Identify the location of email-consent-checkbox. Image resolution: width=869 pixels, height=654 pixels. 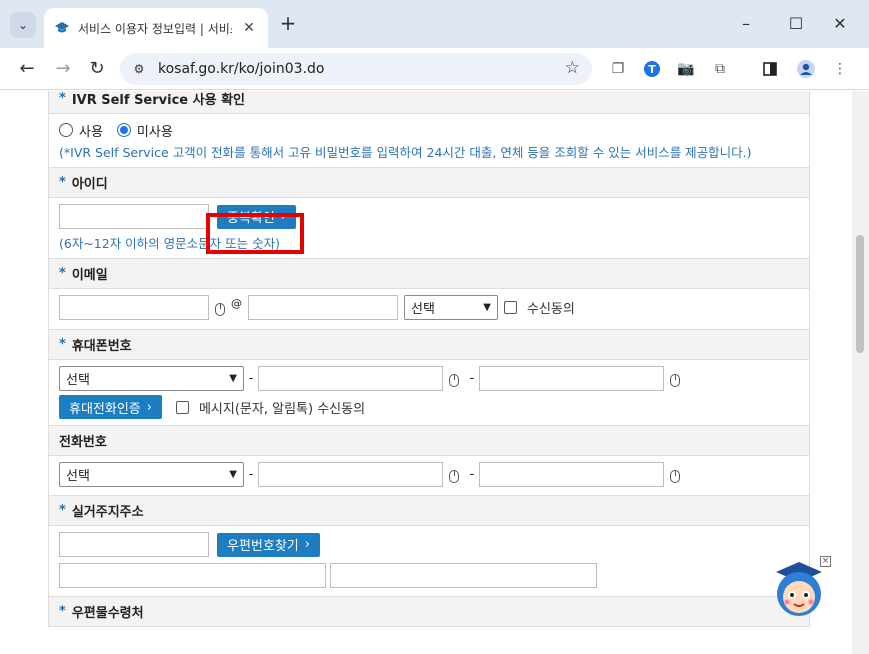
(510, 307).